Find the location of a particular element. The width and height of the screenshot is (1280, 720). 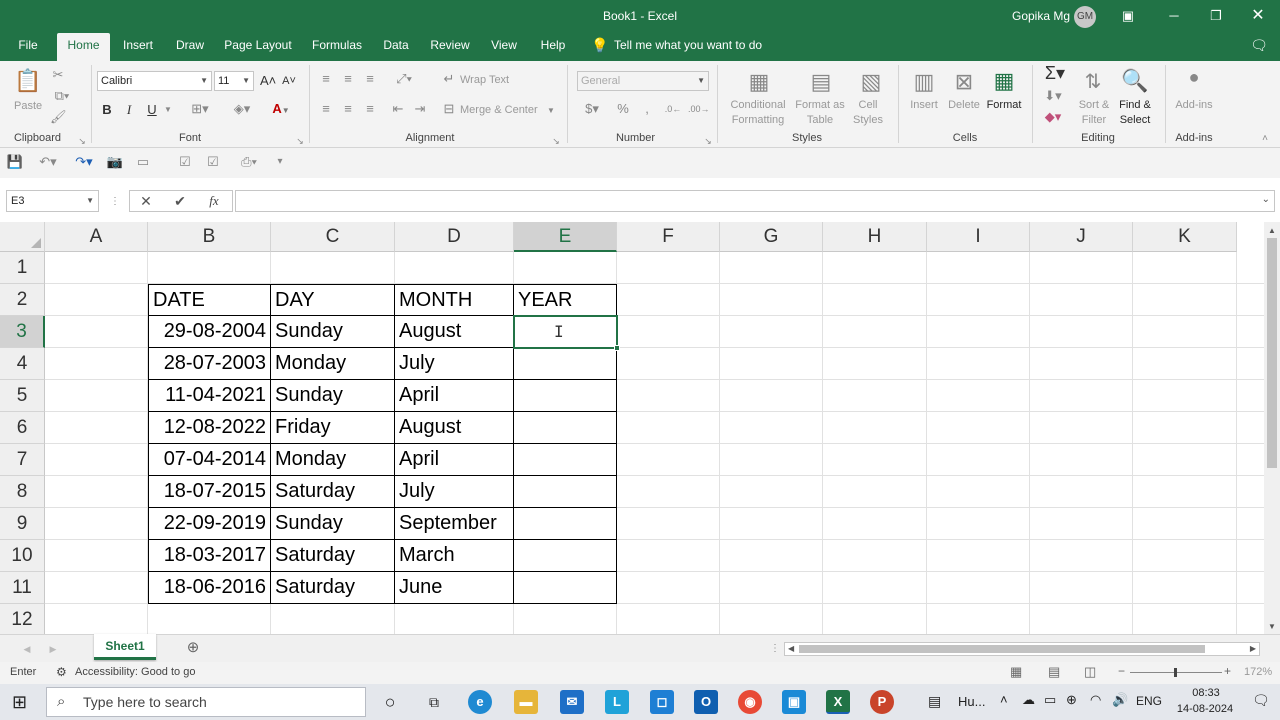

column-header: G is located at coordinates (771, 237).